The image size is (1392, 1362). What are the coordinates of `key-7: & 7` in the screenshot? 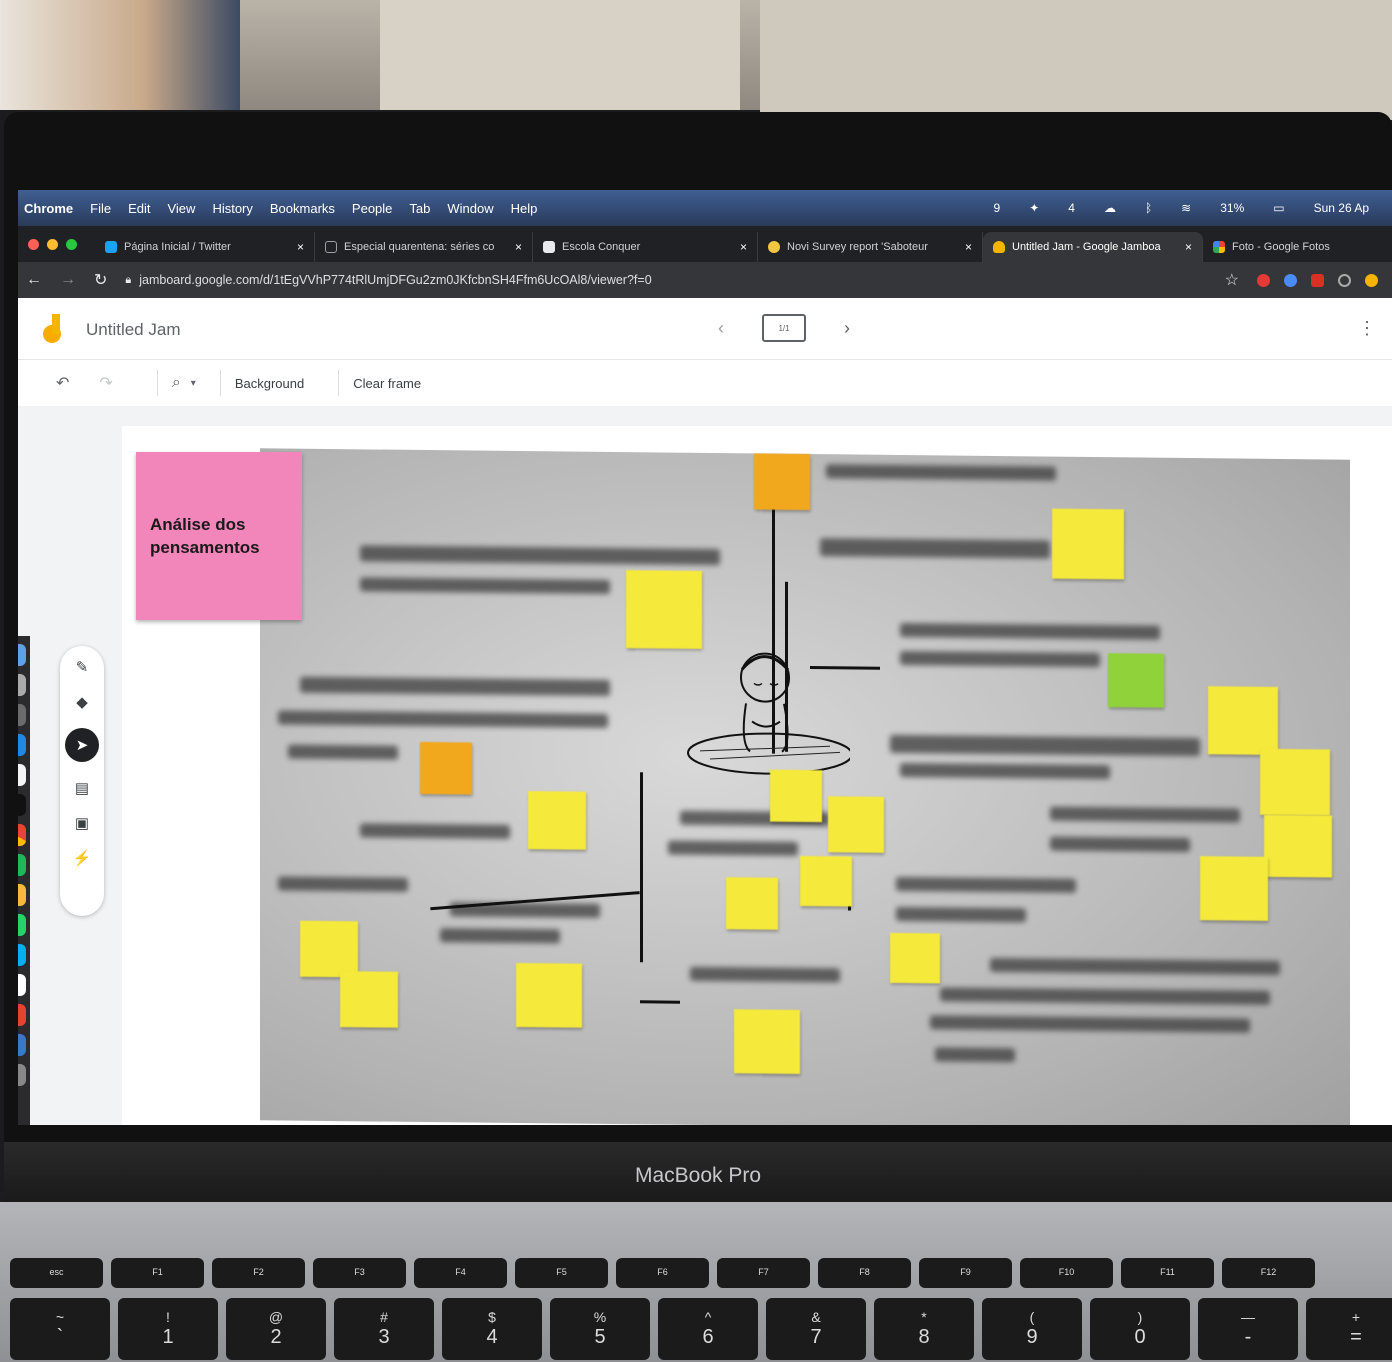 It's located at (816, 1329).